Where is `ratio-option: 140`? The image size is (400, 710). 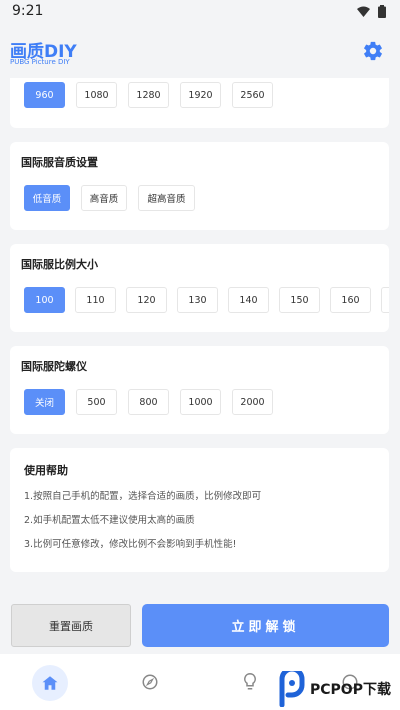
ratio-option: 140 is located at coordinates (248, 300).